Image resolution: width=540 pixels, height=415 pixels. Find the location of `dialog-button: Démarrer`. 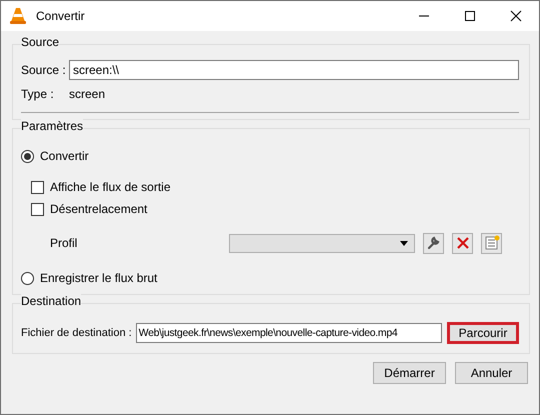

dialog-button: Démarrer is located at coordinates (409, 373).